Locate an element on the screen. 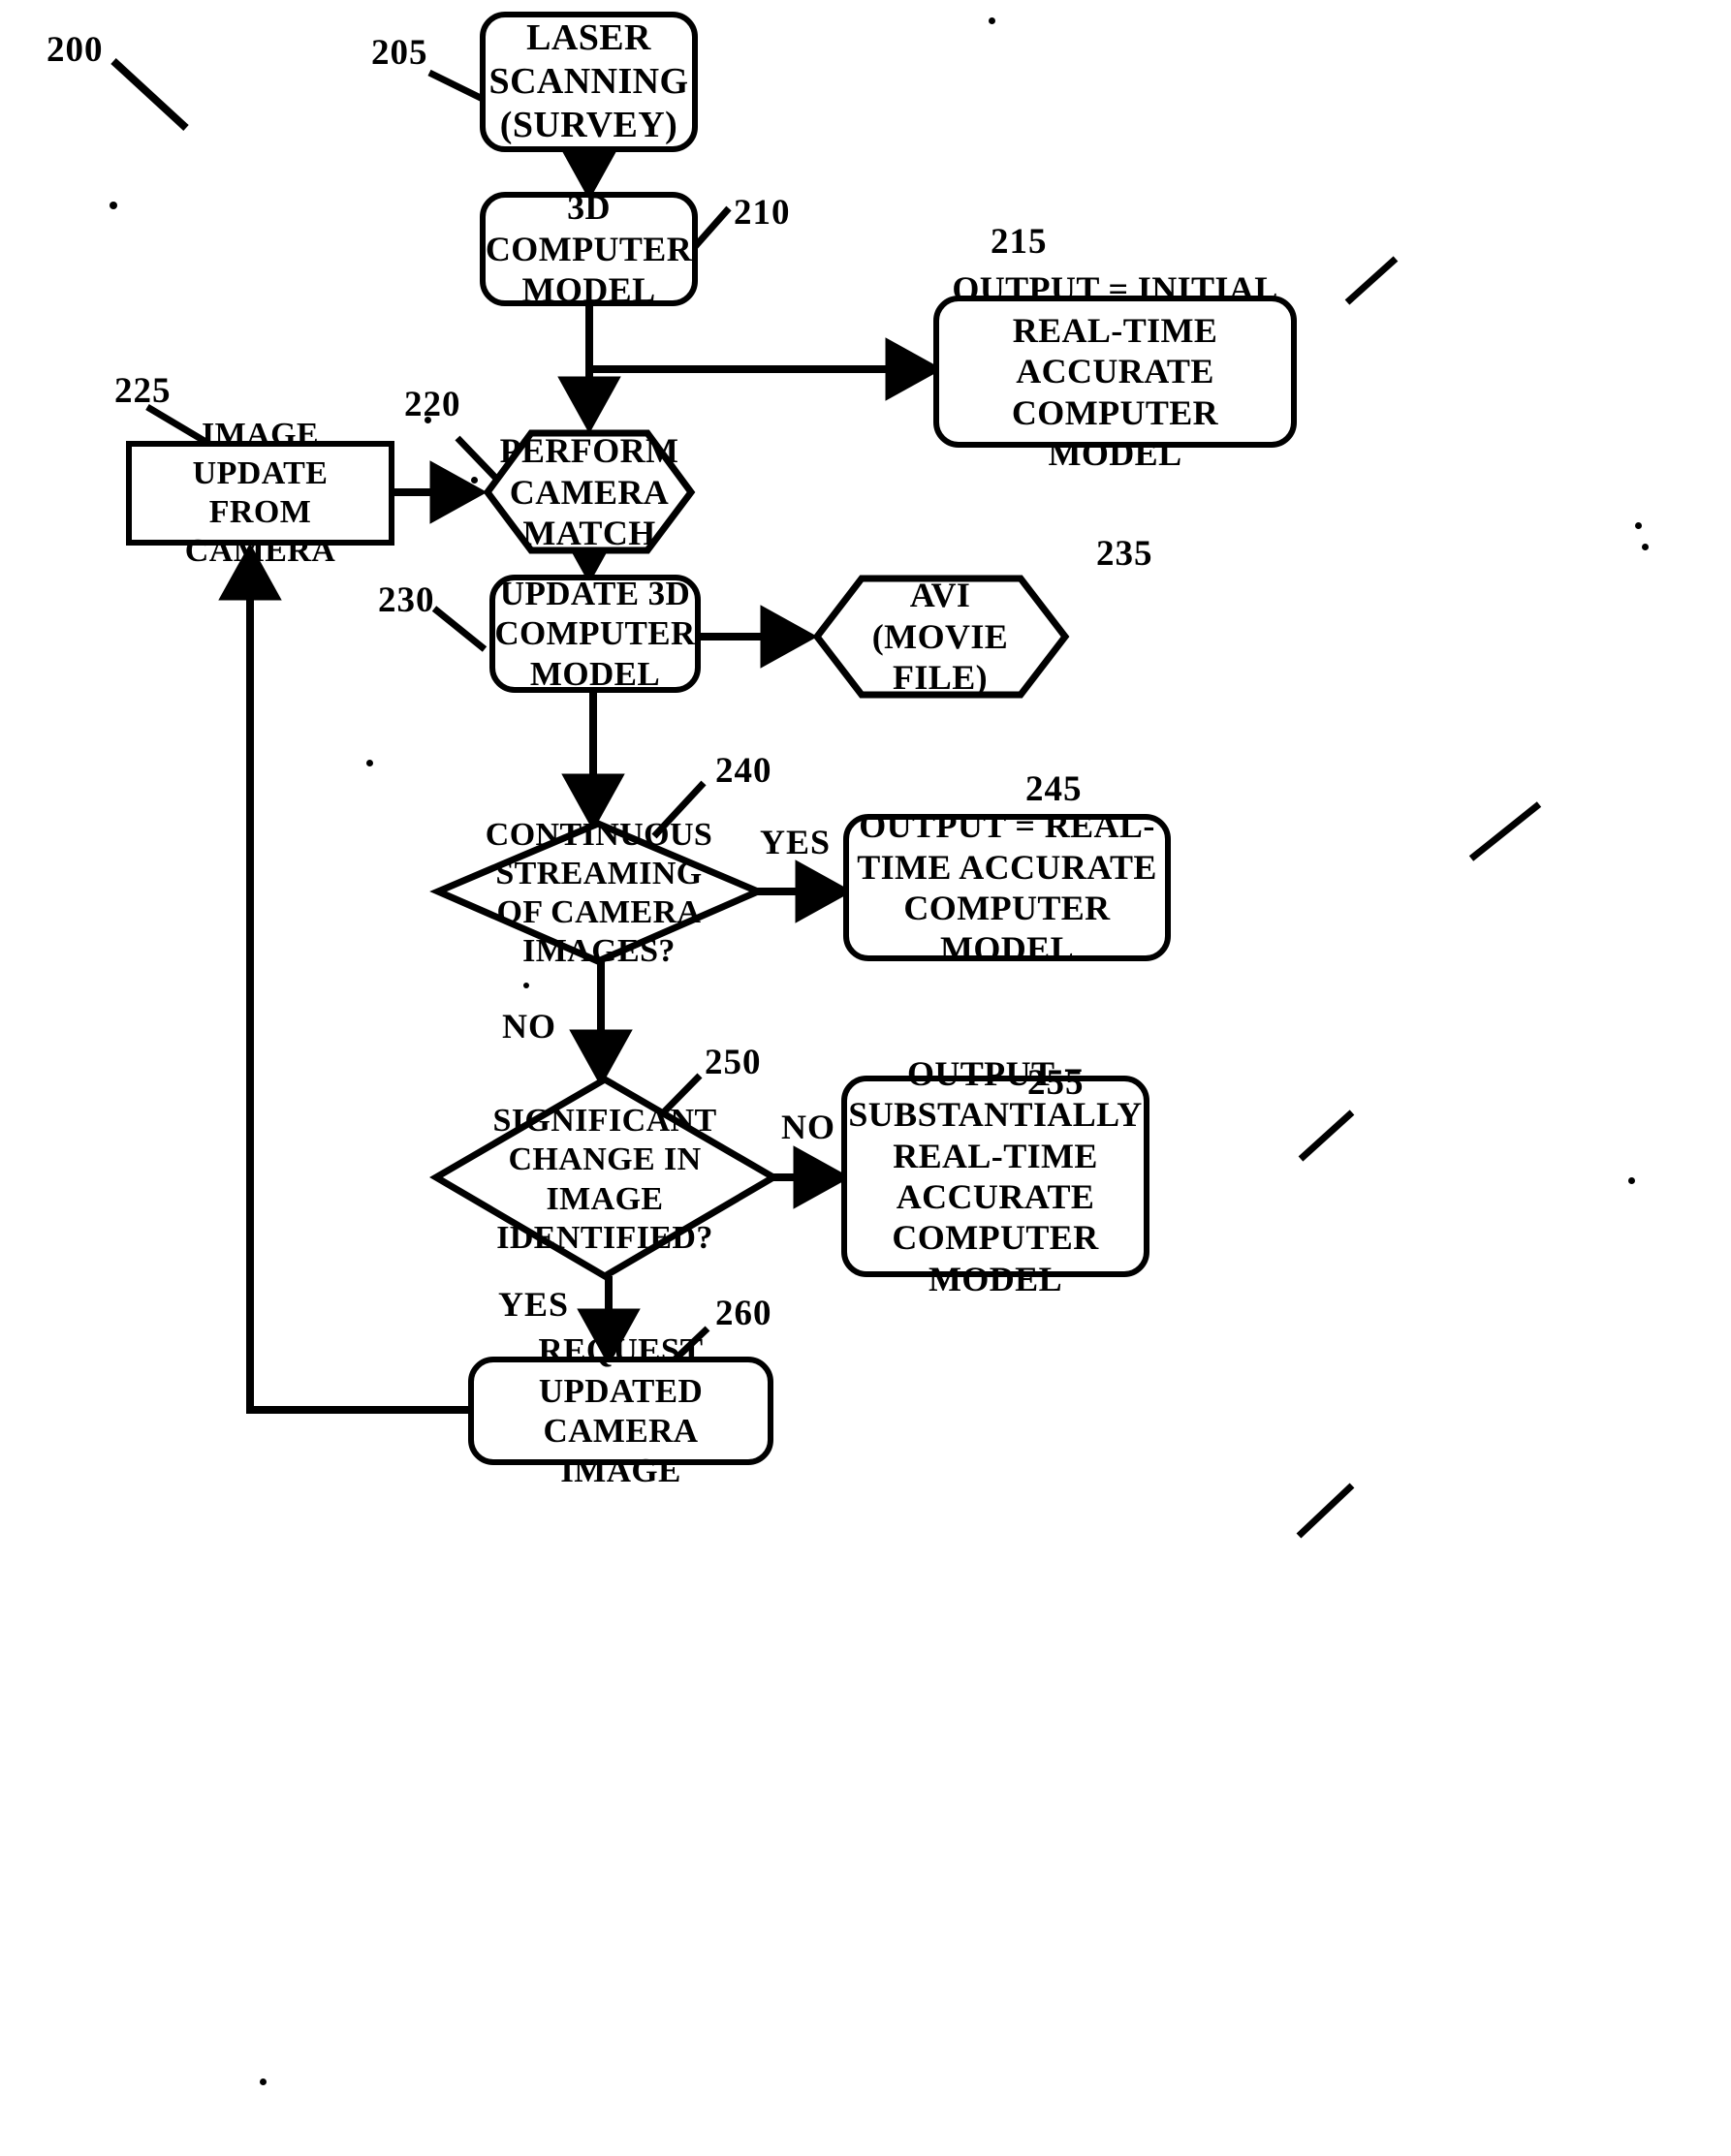 The height and width of the screenshot is (2156, 1731). edge-request-image-loop-to-update is located at coordinates (343, 978).